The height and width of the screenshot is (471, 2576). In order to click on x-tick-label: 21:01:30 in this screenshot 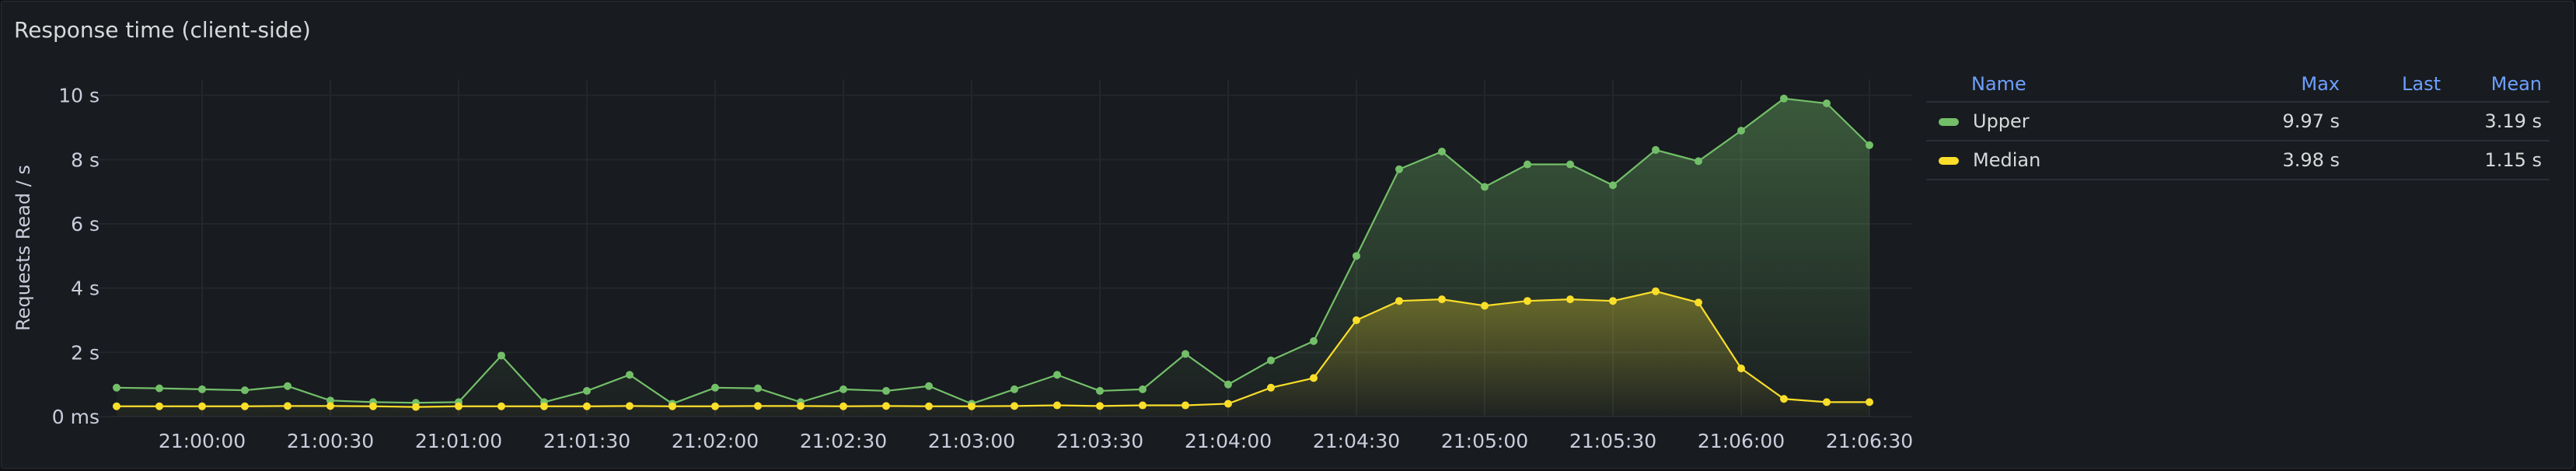, I will do `click(587, 441)`.